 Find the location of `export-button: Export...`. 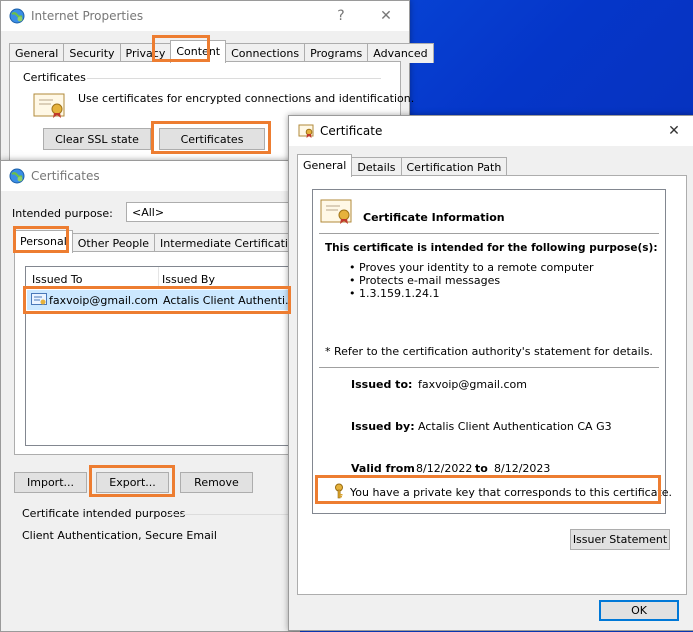

export-button: Export... is located at coordinates (132, 482).